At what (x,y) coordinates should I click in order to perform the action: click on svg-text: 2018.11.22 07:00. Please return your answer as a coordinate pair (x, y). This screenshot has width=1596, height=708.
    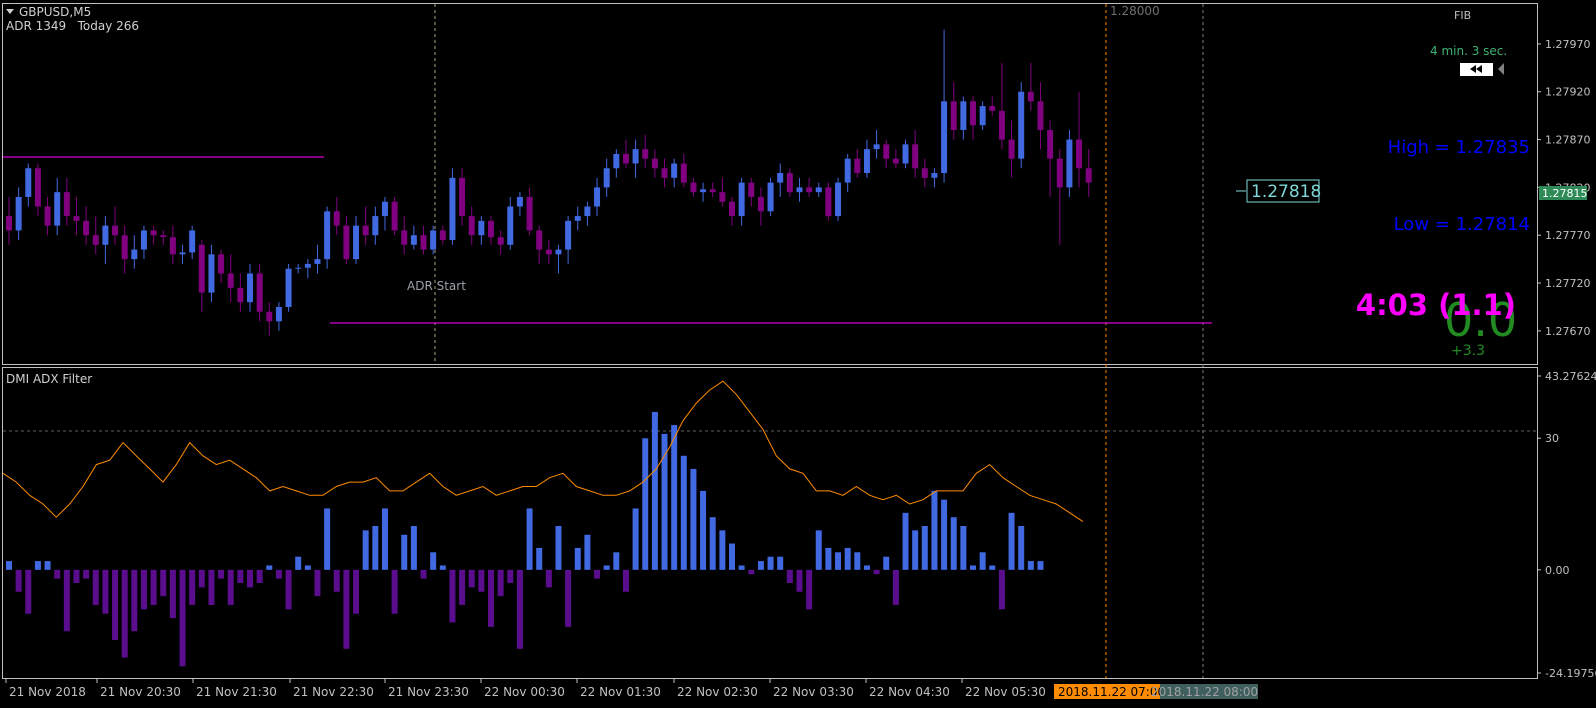
    Looking at the image, I should click on (1111, 692).